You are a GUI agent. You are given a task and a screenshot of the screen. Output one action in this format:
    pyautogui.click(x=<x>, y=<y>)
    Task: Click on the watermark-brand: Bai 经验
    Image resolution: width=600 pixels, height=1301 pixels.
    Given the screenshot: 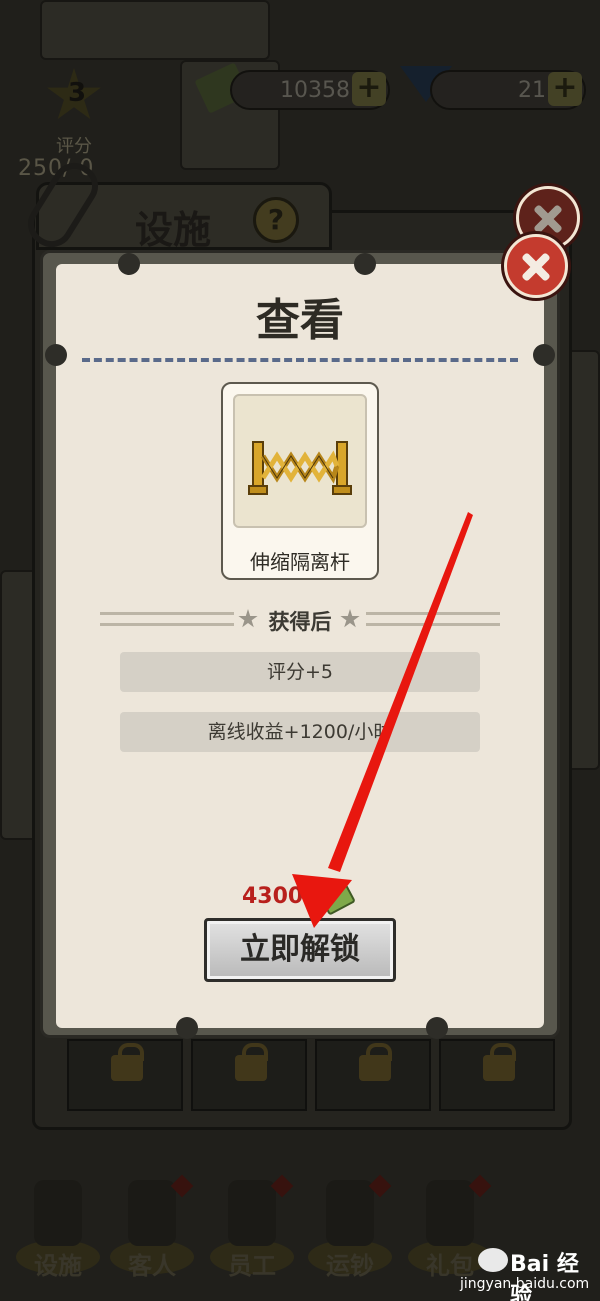 What is the action you would take?
    pyautogui.click(x=544, y=1276)
    